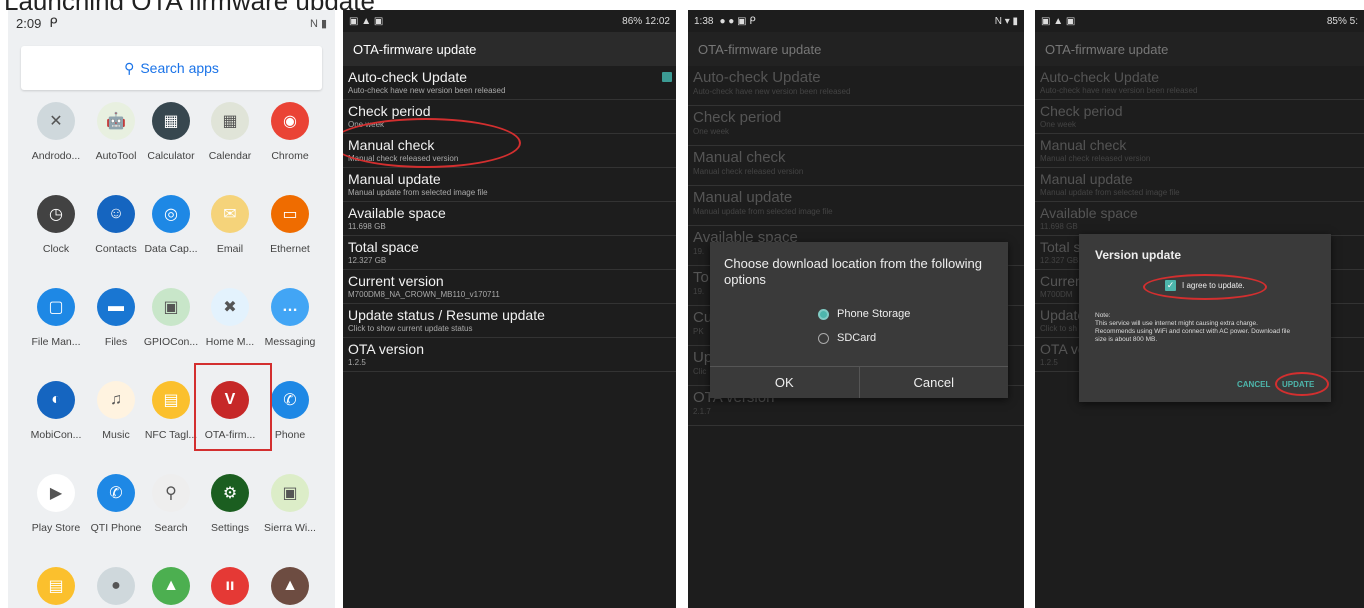  I want to click on contacts-icon: ☺, so click(116, 214).